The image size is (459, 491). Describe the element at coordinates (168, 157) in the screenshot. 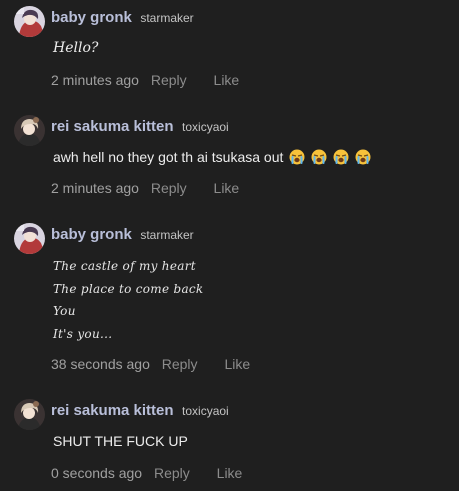

I see `comment-text: awh hell no they got th ai tsukasa out` at that location.